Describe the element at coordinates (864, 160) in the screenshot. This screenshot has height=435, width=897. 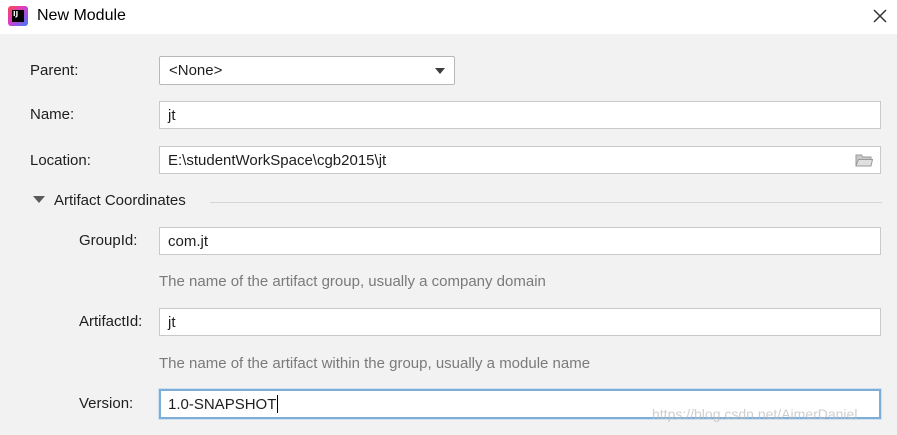
I see `folder-icon` at that location.